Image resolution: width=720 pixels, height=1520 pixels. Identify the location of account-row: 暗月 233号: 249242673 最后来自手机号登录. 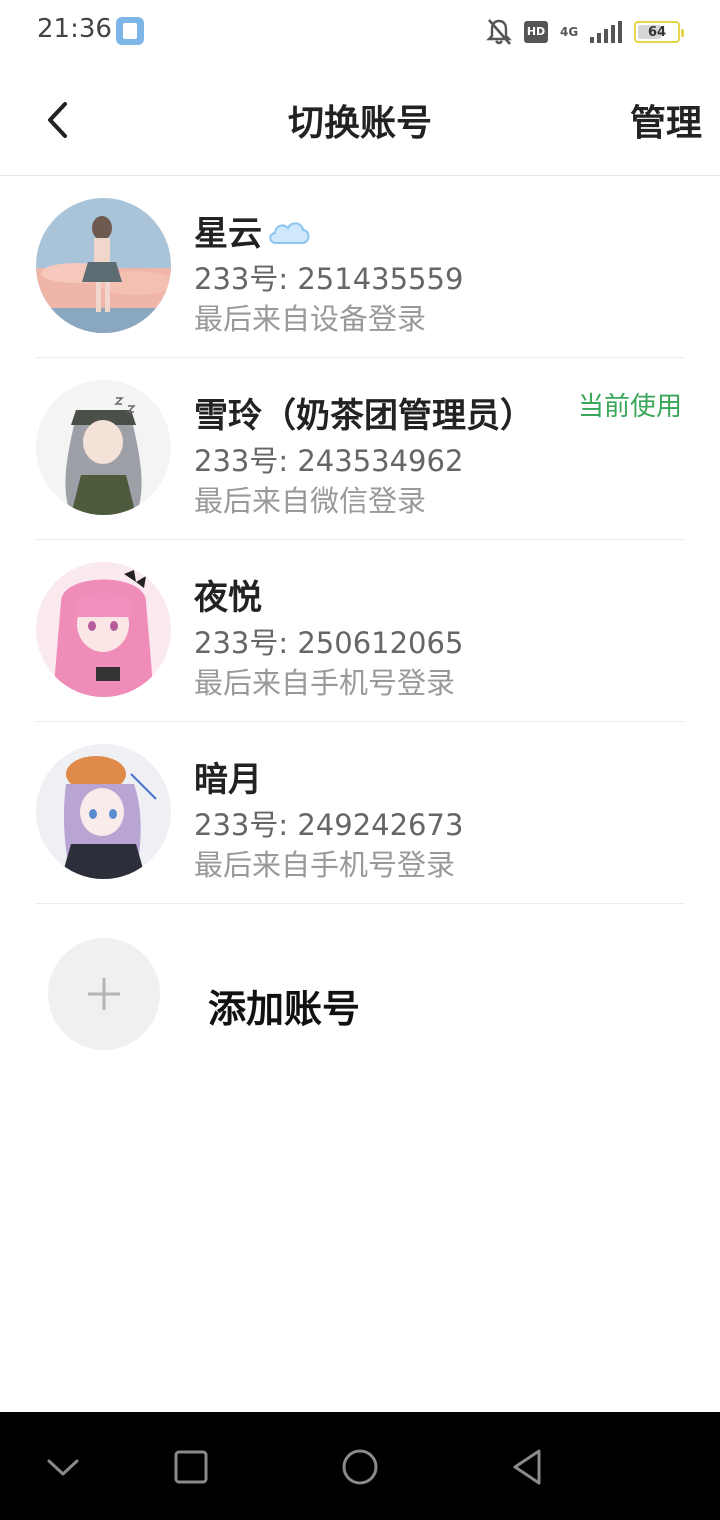
(360, 813).